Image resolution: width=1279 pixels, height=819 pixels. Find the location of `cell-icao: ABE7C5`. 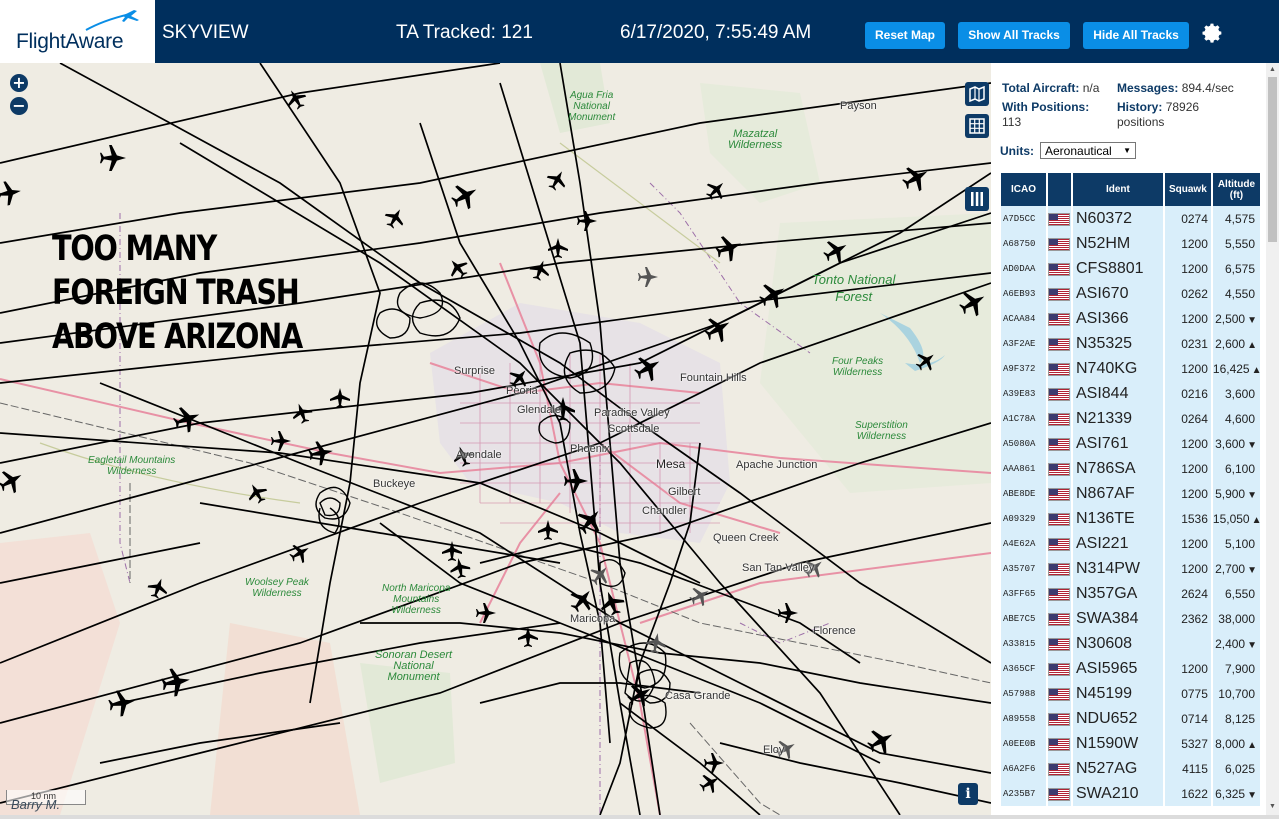

cell-icao: ABE7C5 is located at coordinates (1024, 618).